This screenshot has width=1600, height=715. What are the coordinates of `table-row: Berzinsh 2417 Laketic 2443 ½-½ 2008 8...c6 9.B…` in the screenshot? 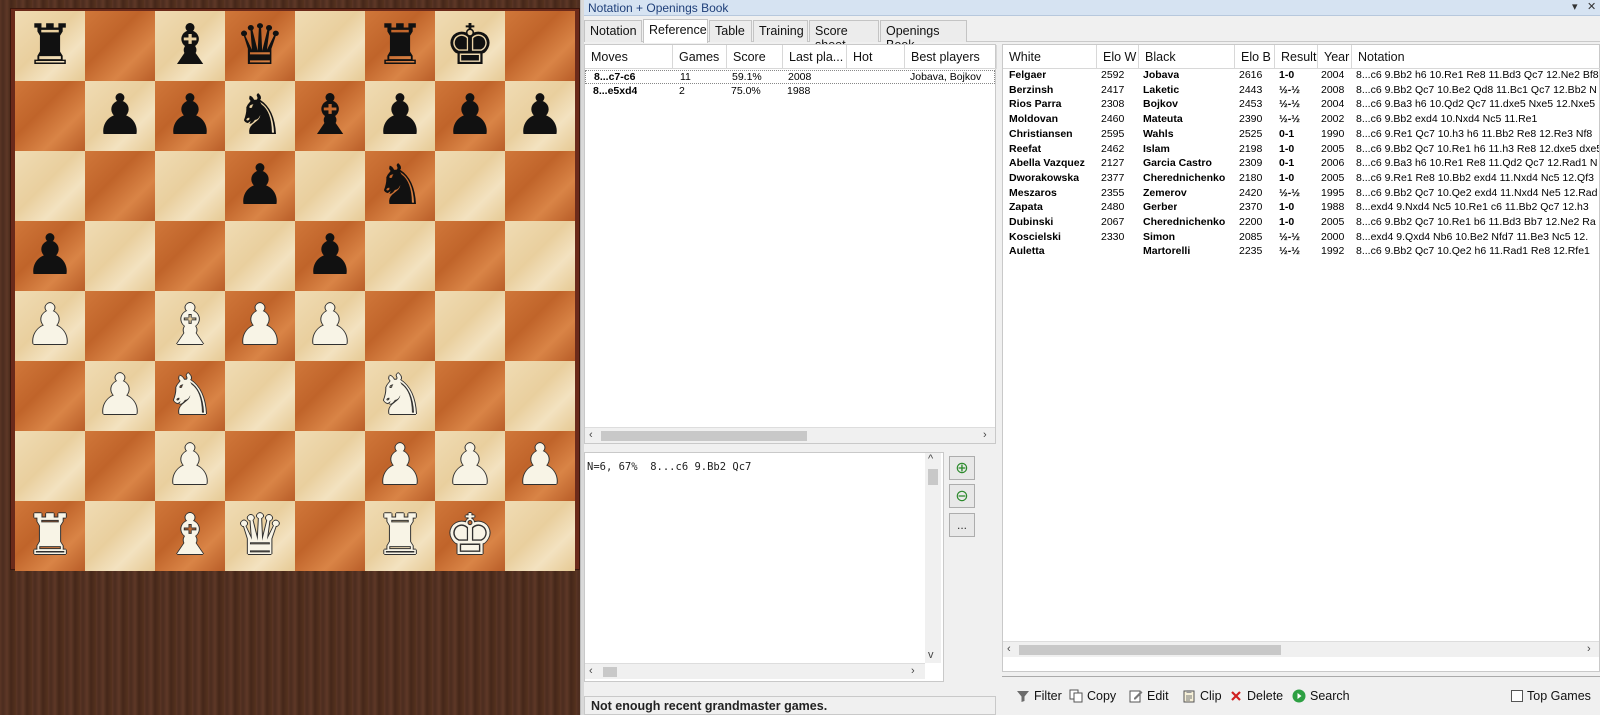 It's located at (1301, 91).